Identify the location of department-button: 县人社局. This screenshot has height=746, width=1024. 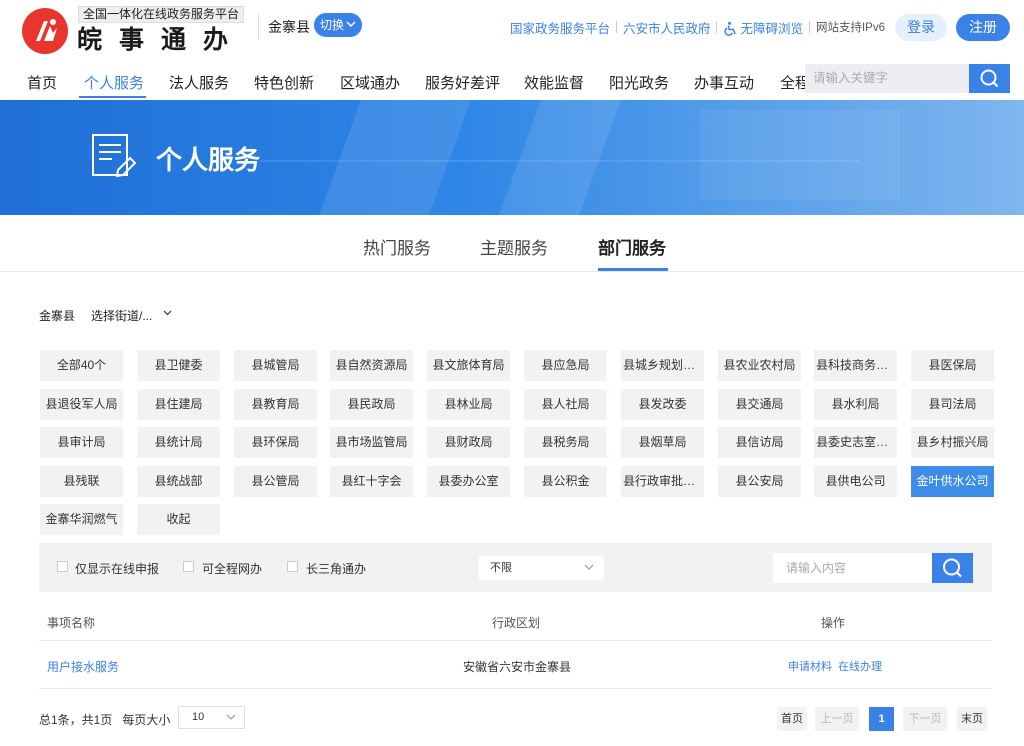
(565, 404).